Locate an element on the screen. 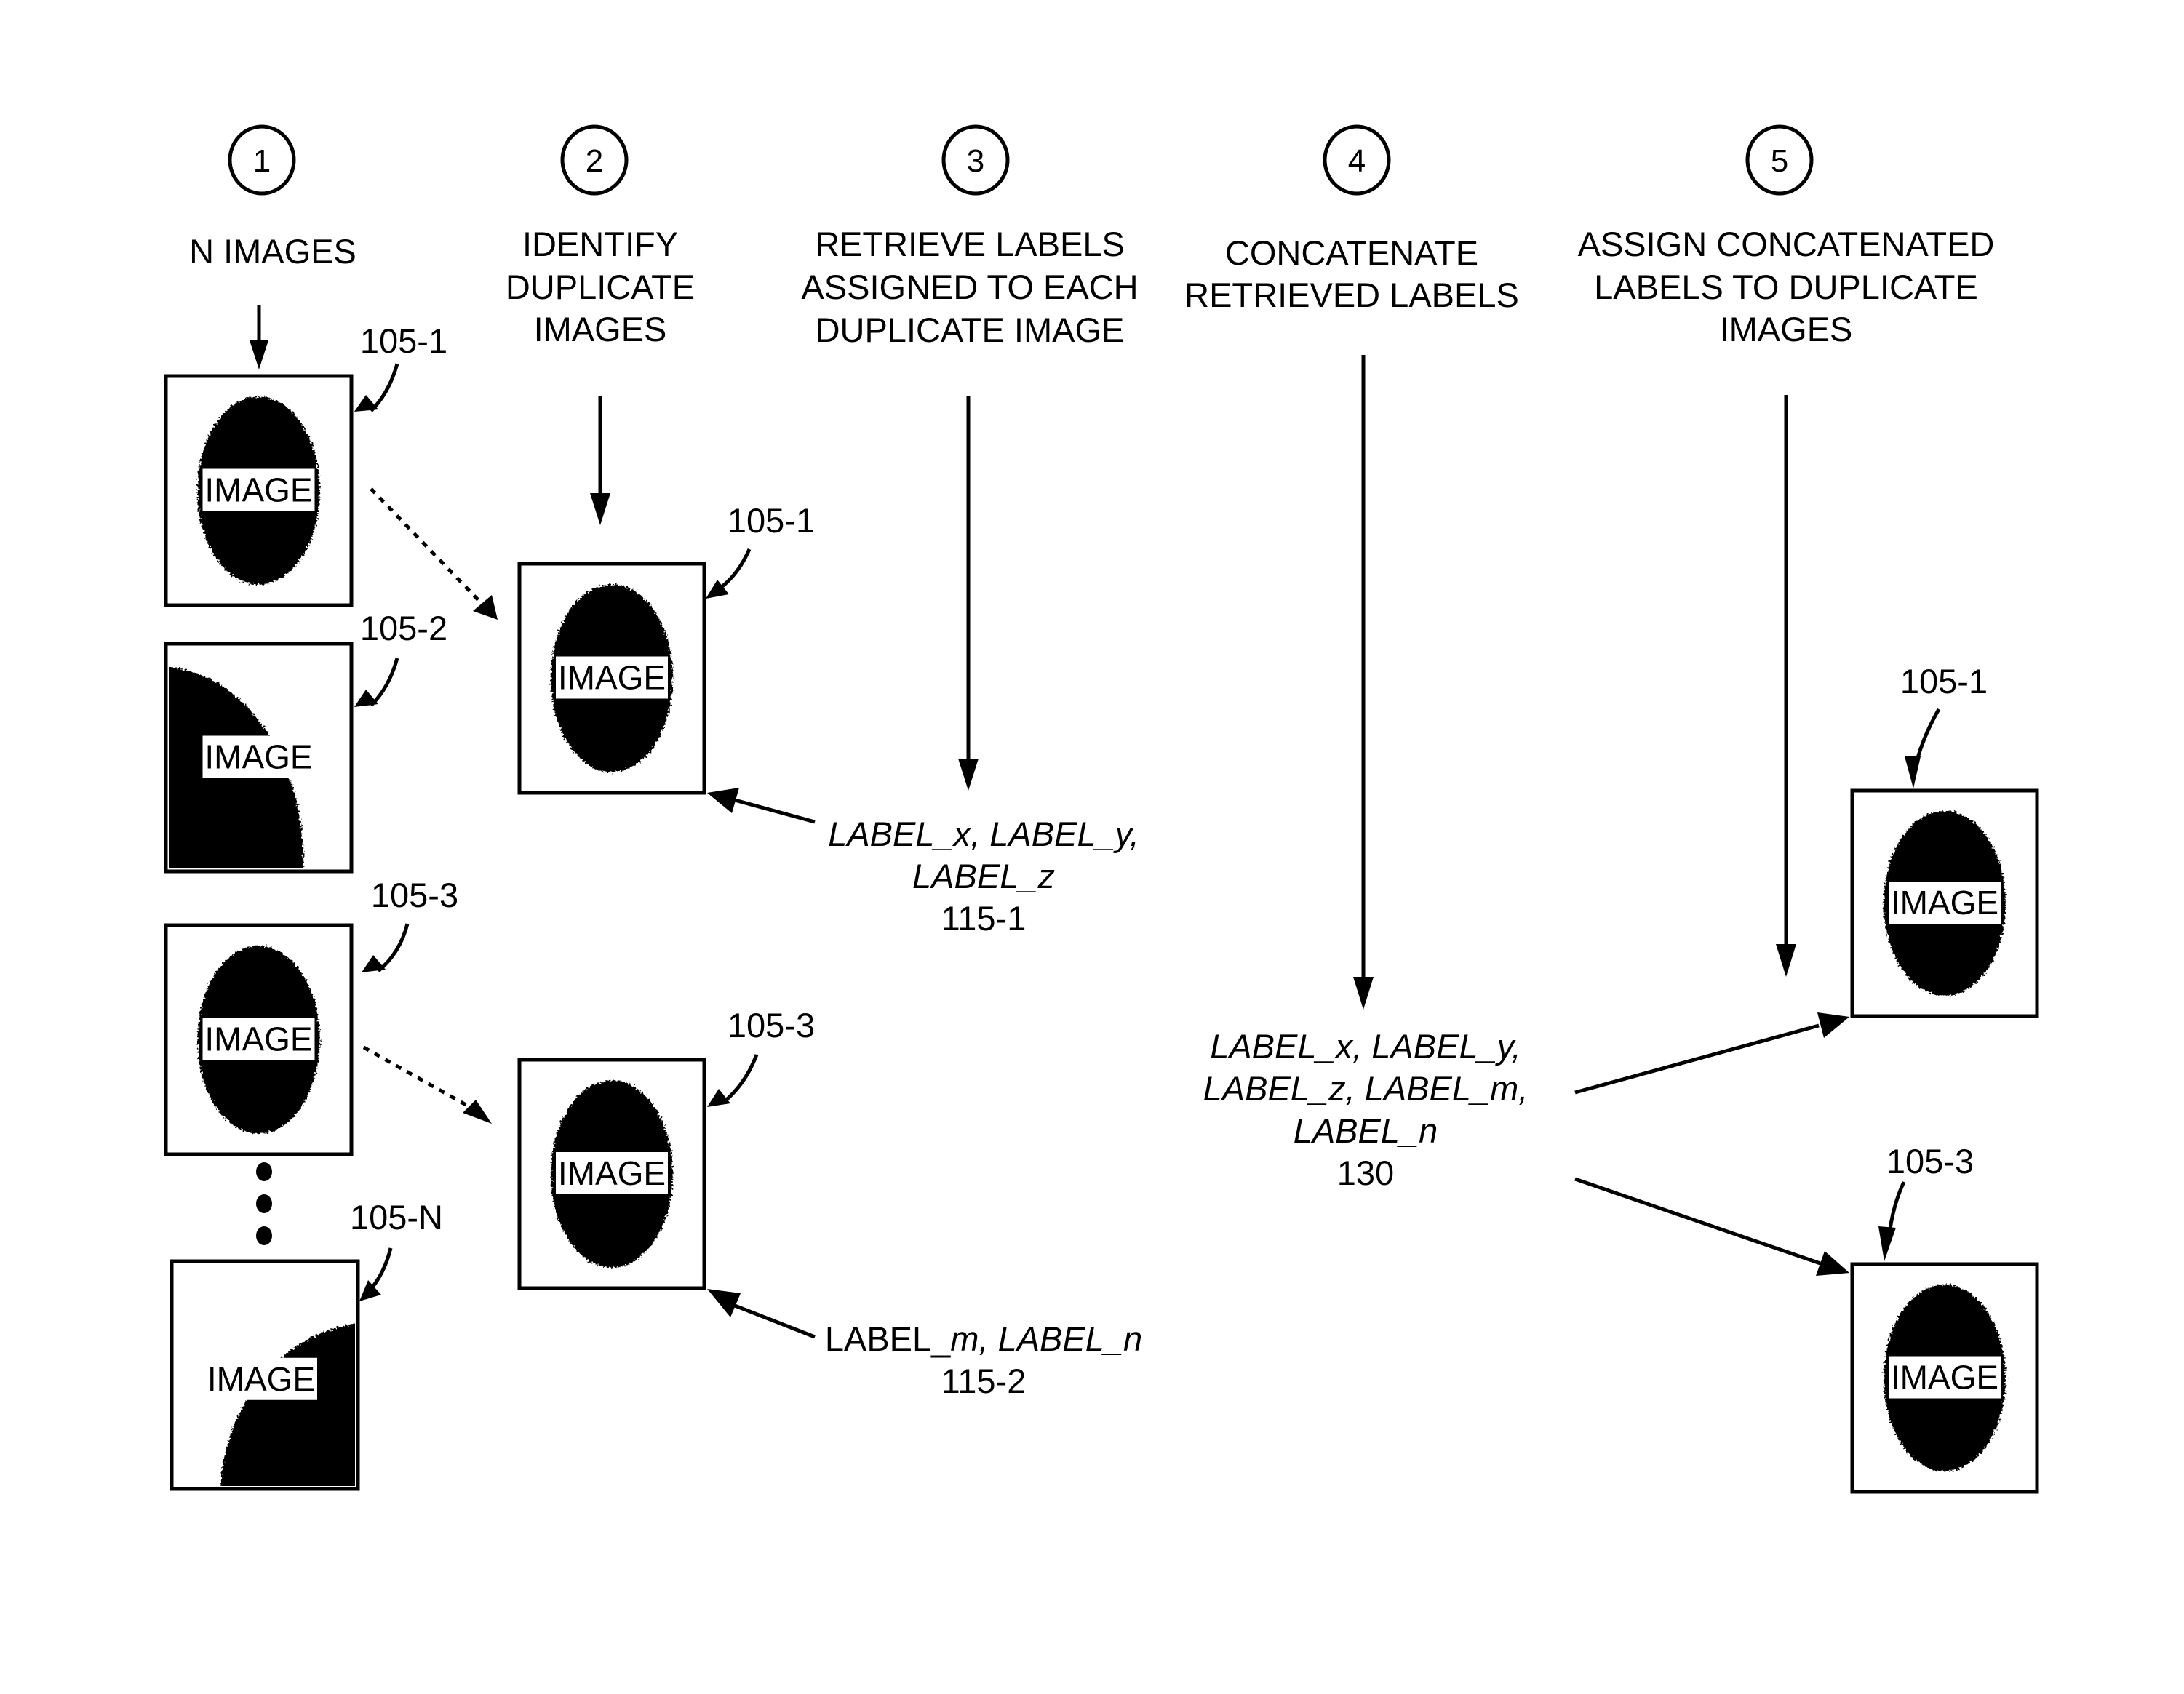 The image size is (2184, 1694). step-number: 2 is located at coordinates (594, 161).